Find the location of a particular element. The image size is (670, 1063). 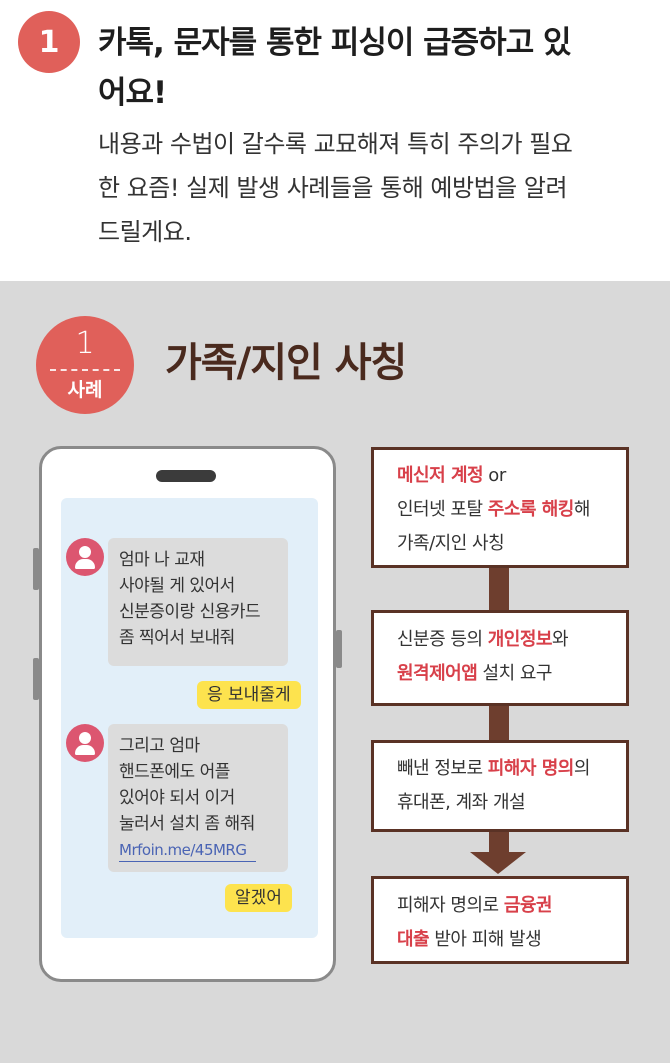

message-line: 핸드폰에도 어플 is located at coordinates (174, 772).